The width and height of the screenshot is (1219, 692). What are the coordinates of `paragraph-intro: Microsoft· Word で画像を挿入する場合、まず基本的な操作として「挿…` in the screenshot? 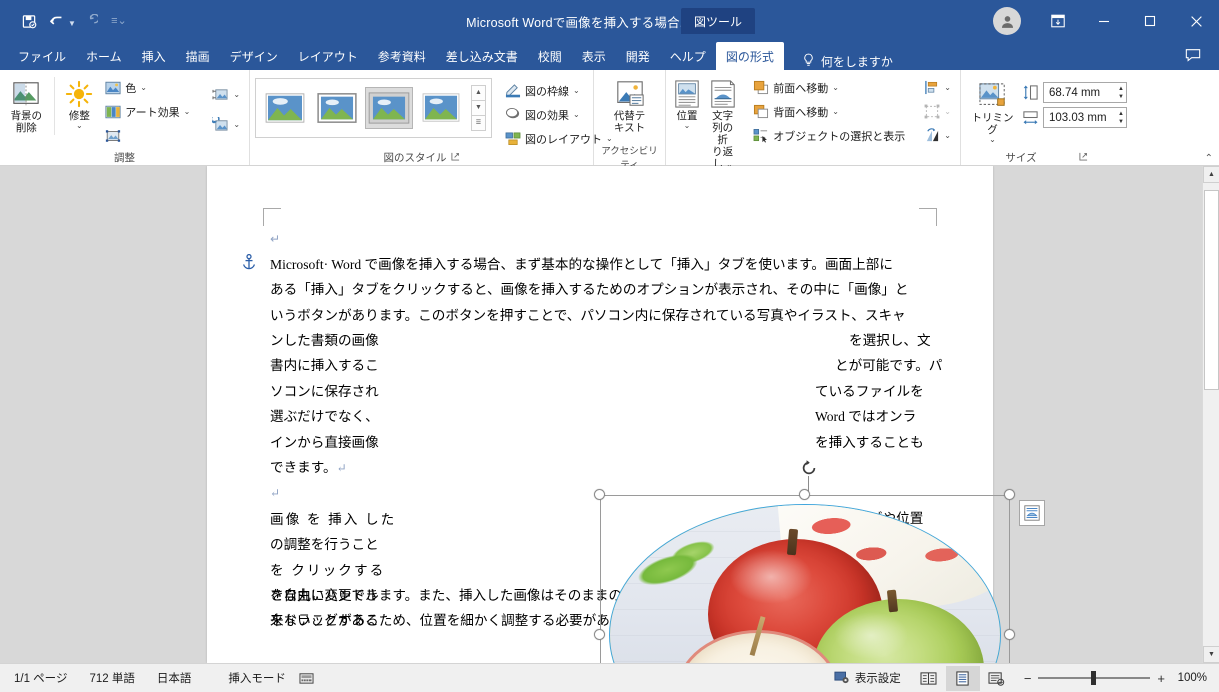 It's located at (610, 290).